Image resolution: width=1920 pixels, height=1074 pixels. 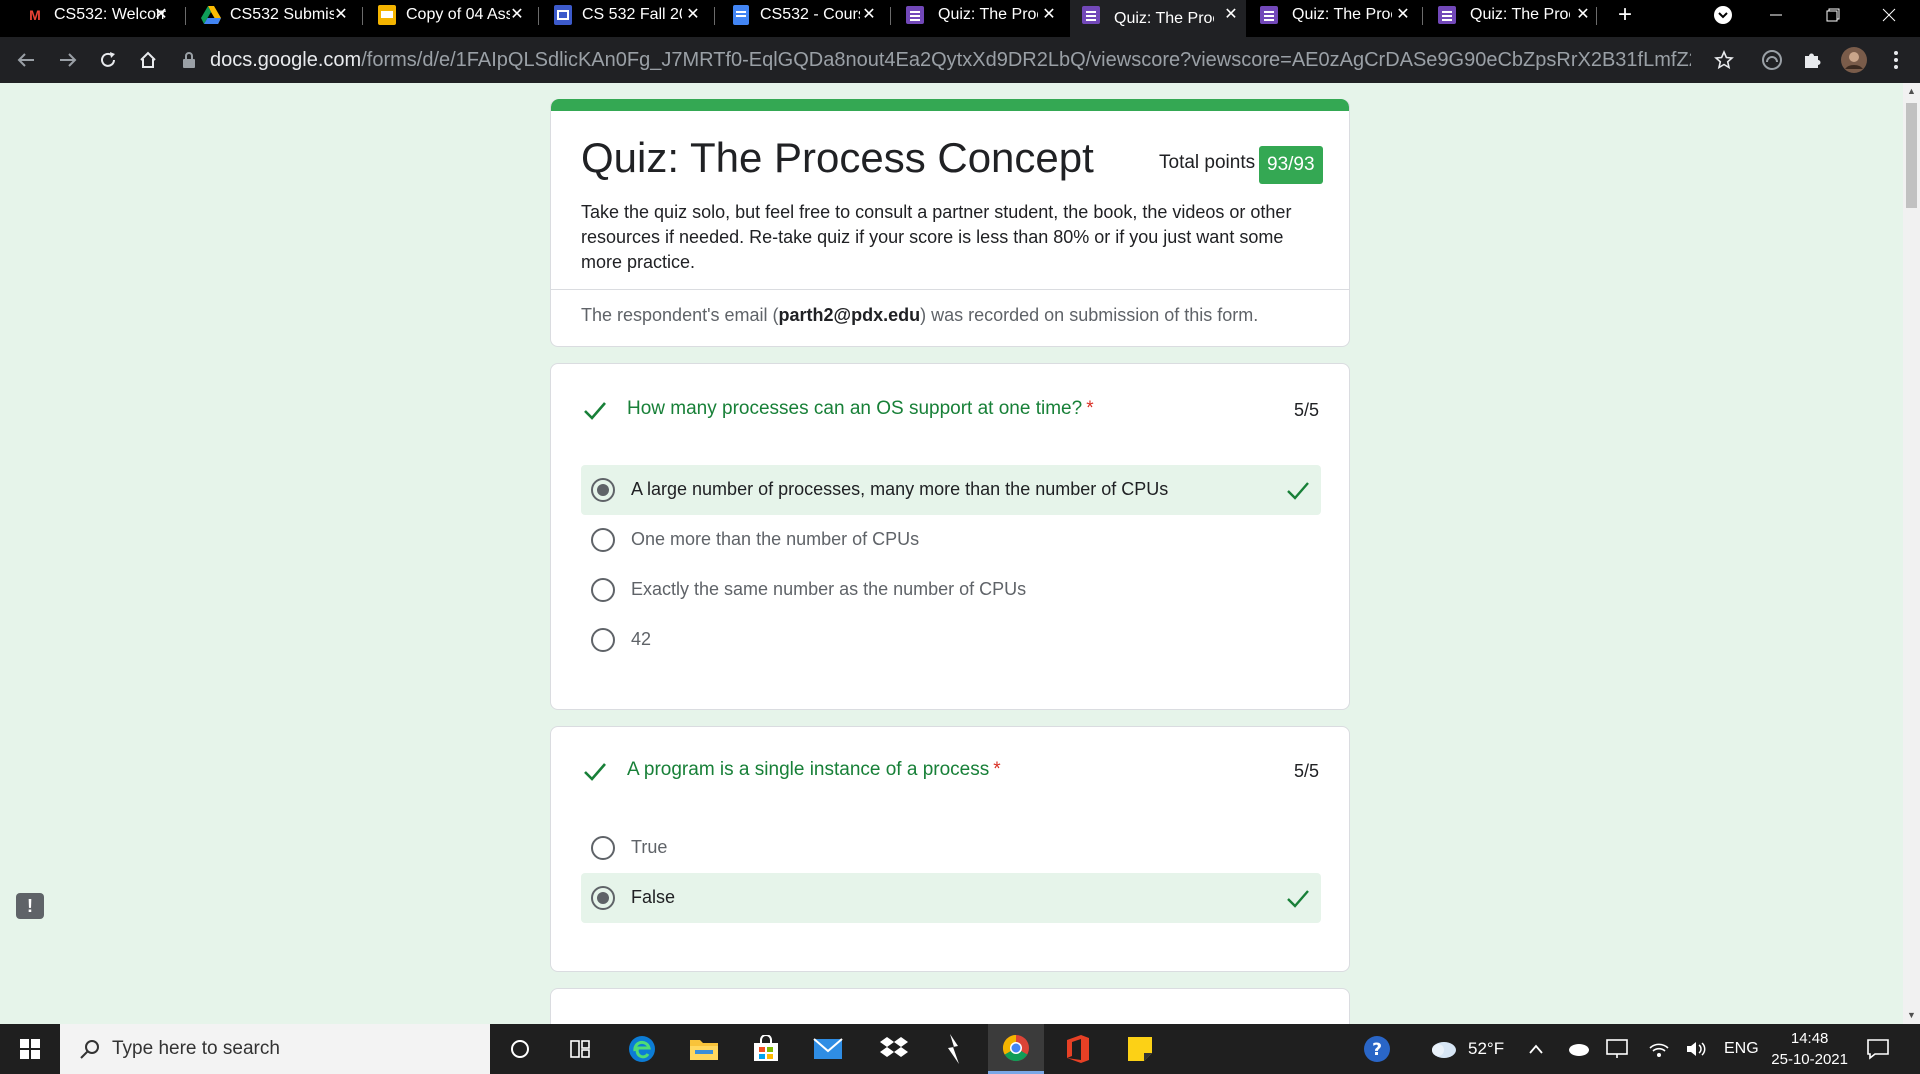 I want to click on new-tab-button: +, so click(x=1625, y=15).